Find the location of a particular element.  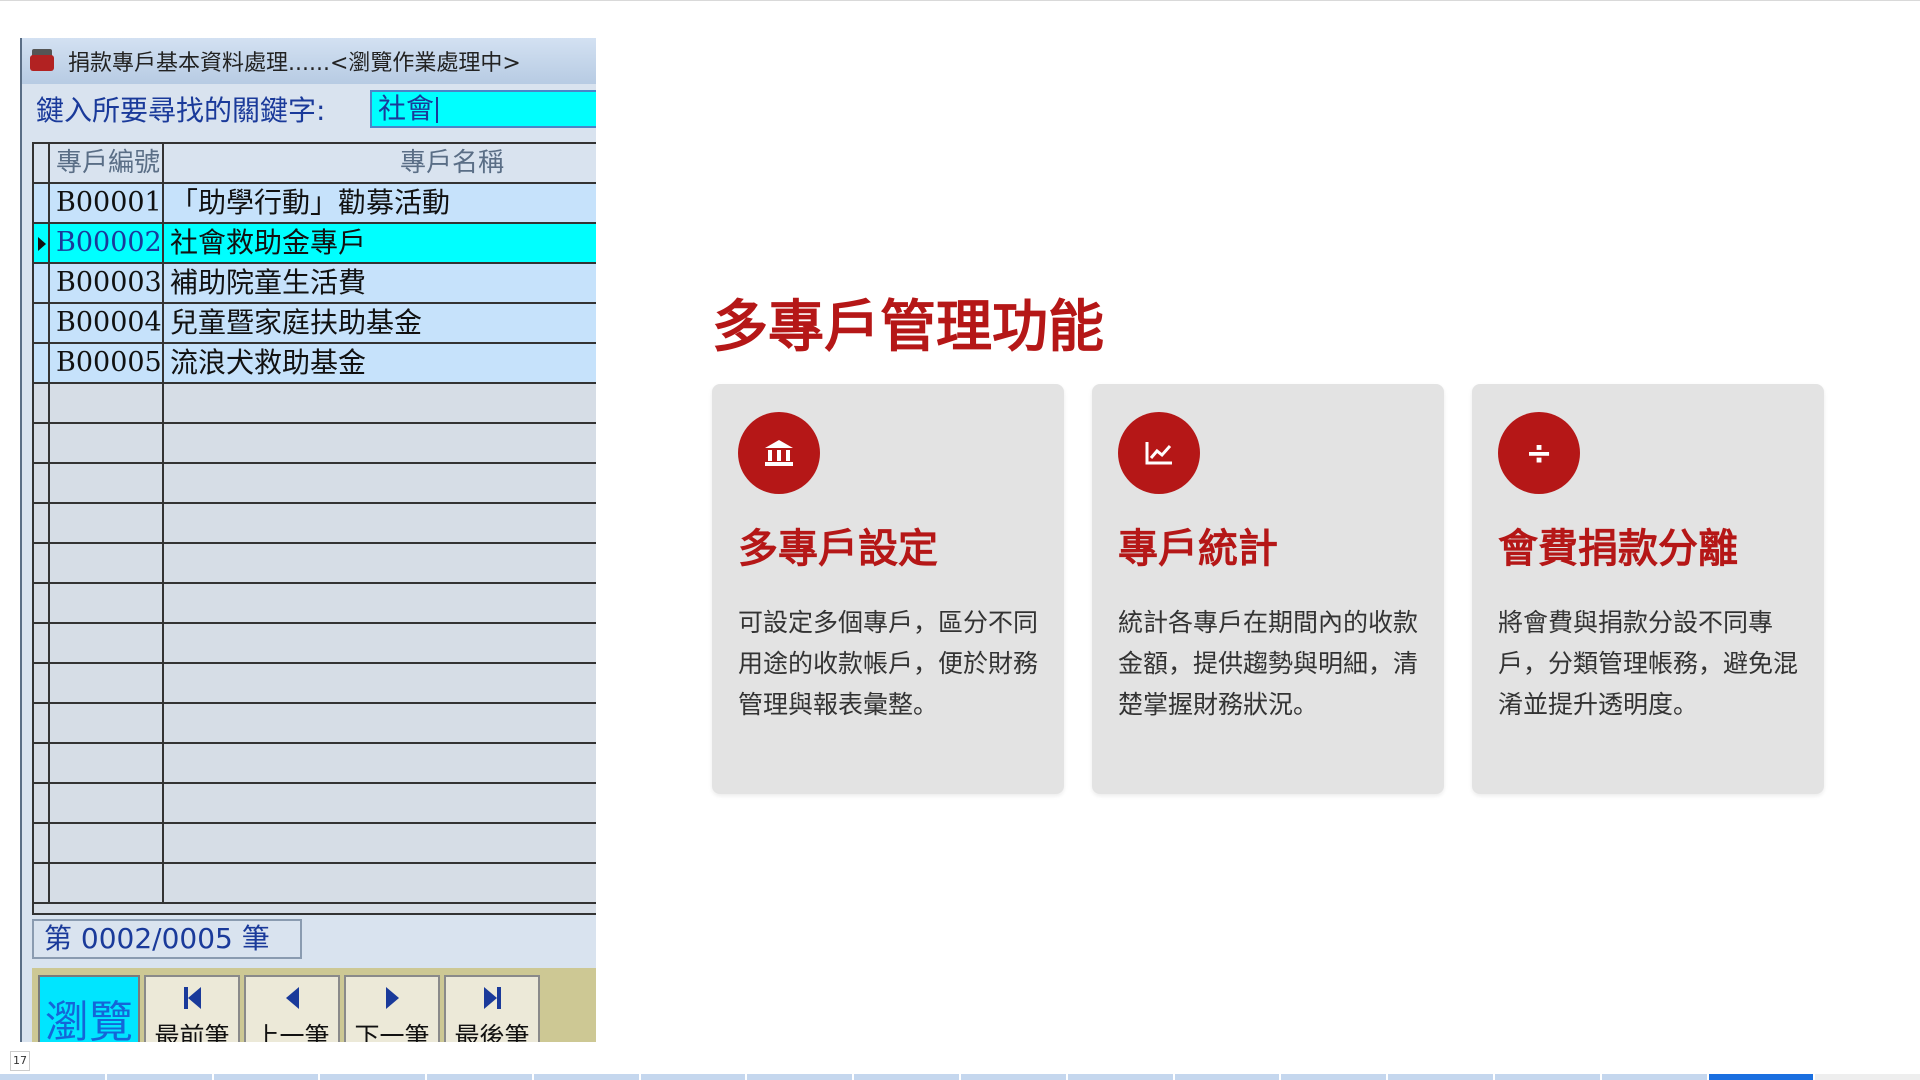

account-code-cell: B00003 is located at coordinates (107, 283).